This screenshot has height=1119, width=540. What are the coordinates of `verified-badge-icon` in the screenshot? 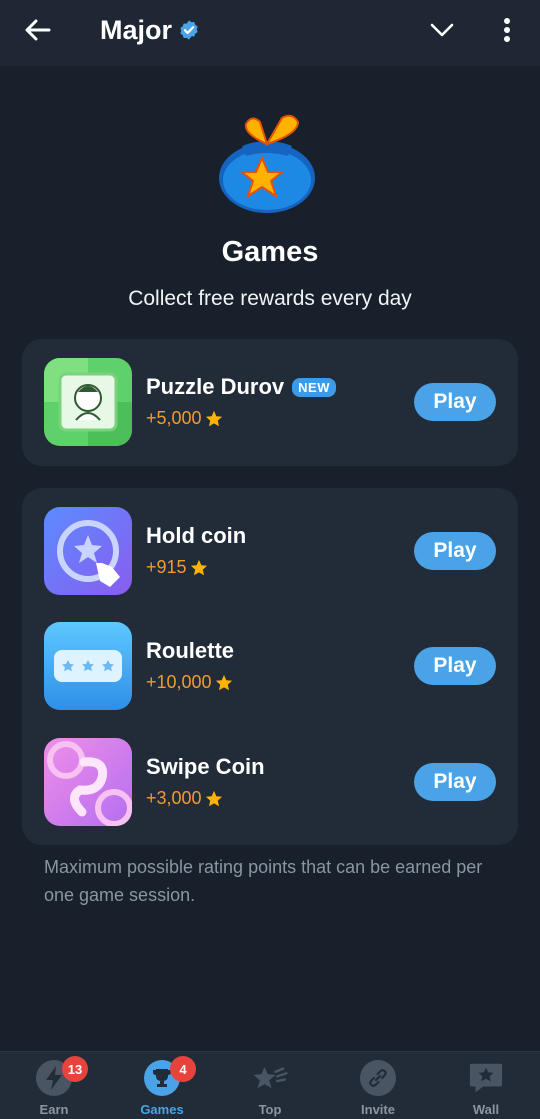 It's located at (189, 30).